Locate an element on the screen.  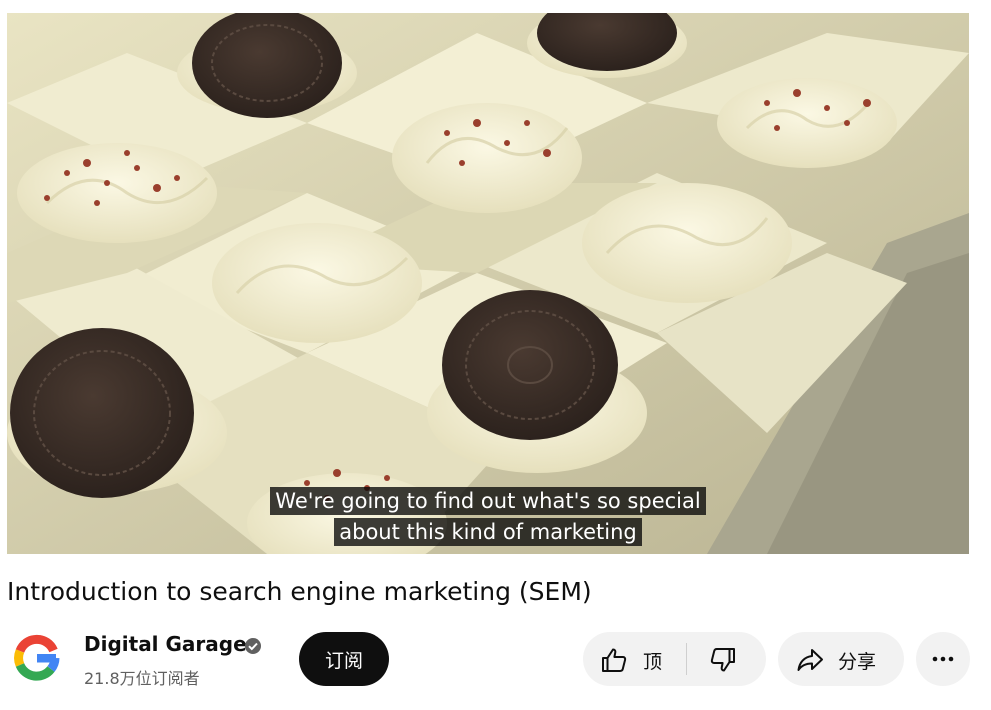
google-g-logo-icon is located at coordinates (37, 658).